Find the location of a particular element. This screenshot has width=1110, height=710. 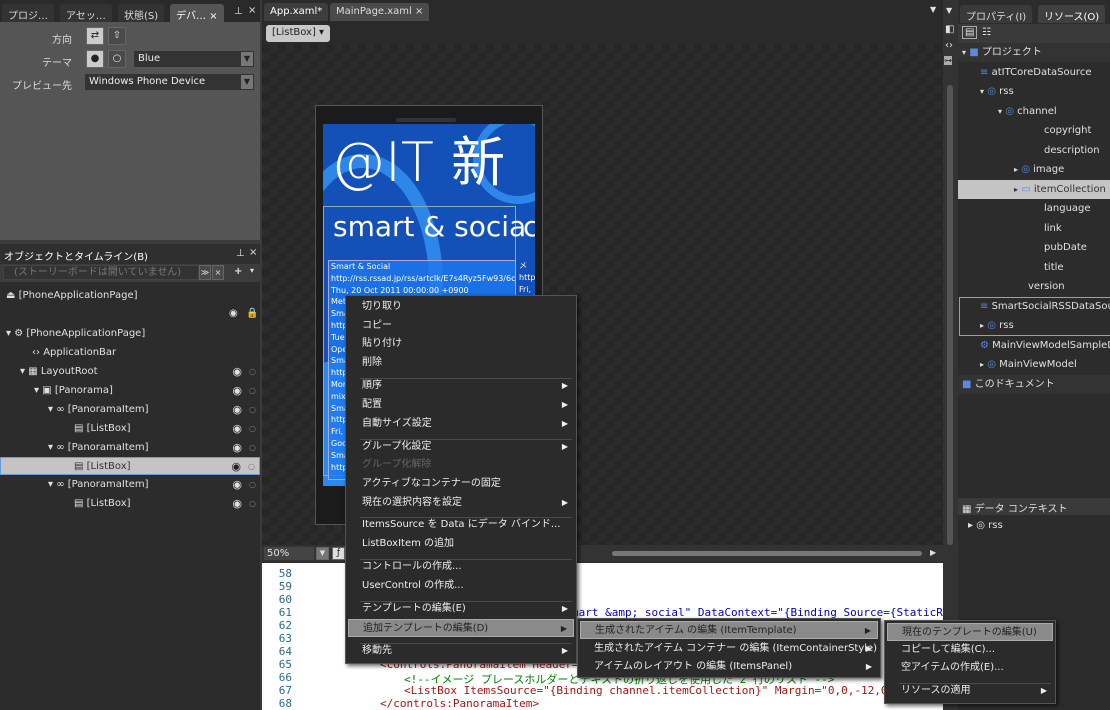

add-storyboard-icon: + is located at coordinates (238, 271).